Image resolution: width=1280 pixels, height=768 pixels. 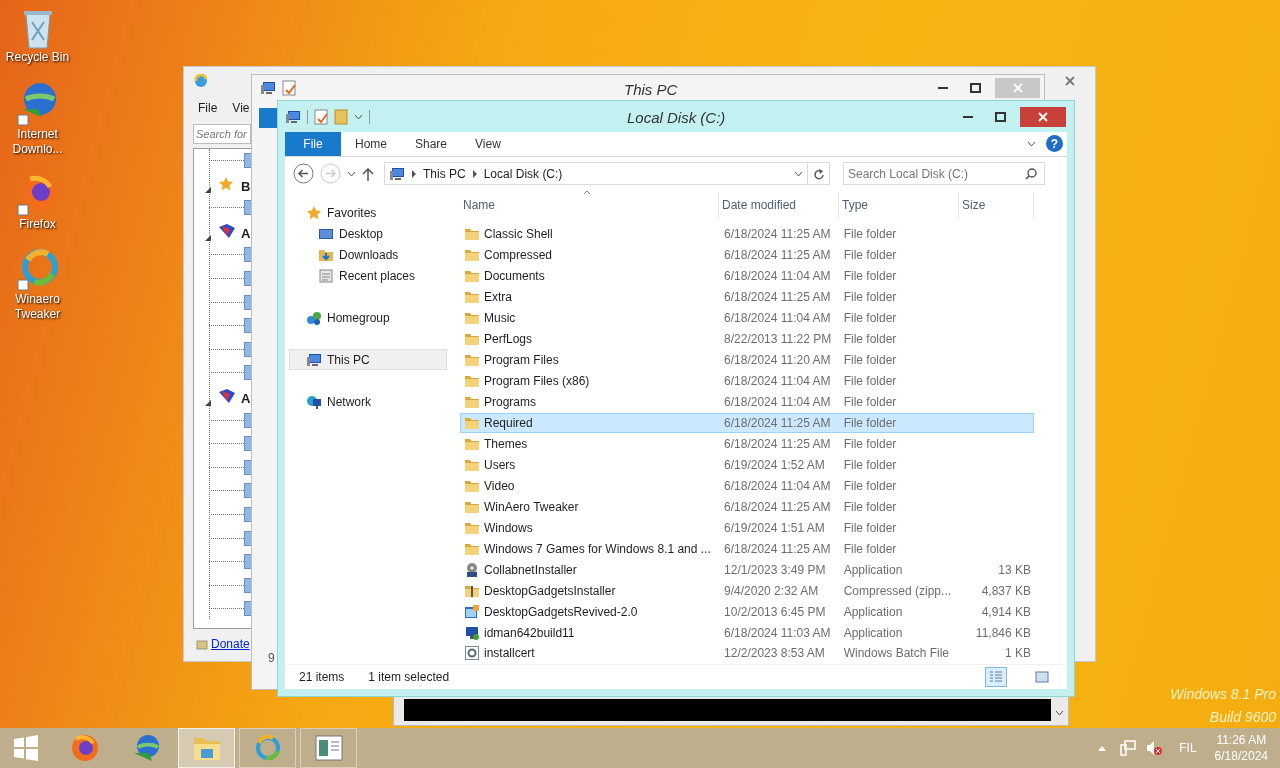 I want to click on file-row: PerfLogs 8/22/2013 11:22 PM File folder, so click(x=747, y=339).